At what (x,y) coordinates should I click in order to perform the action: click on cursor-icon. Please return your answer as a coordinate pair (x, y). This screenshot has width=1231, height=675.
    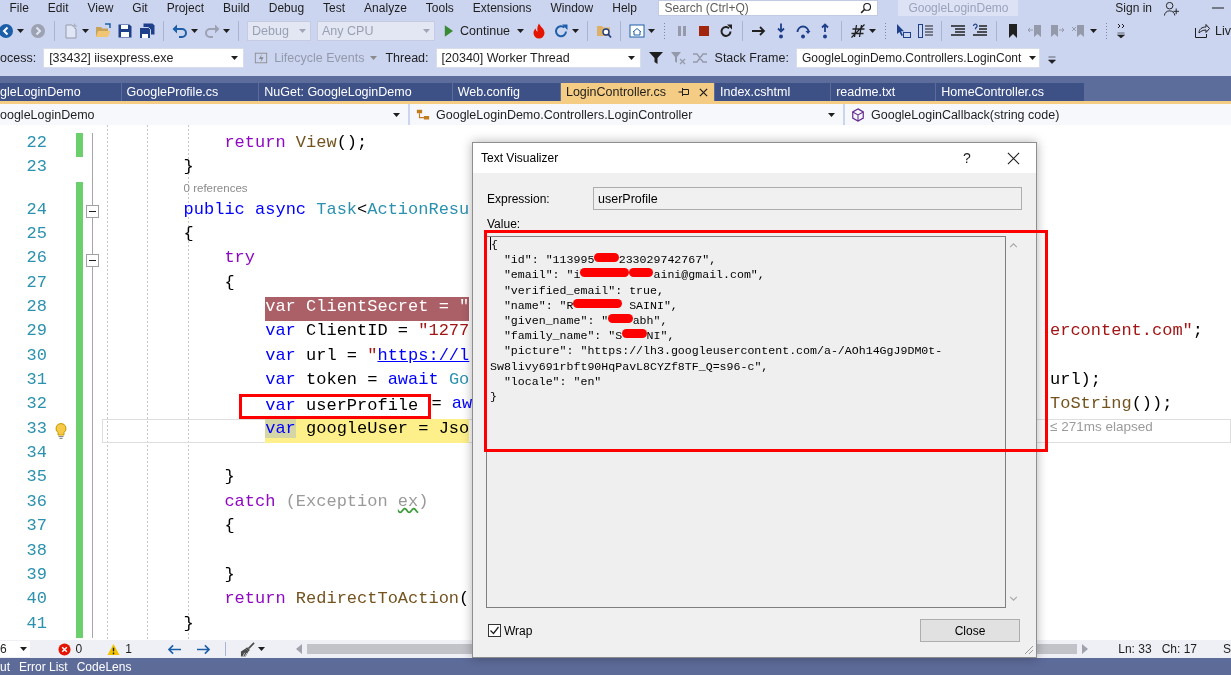
    Looking at the image, I should click on (903, 31).